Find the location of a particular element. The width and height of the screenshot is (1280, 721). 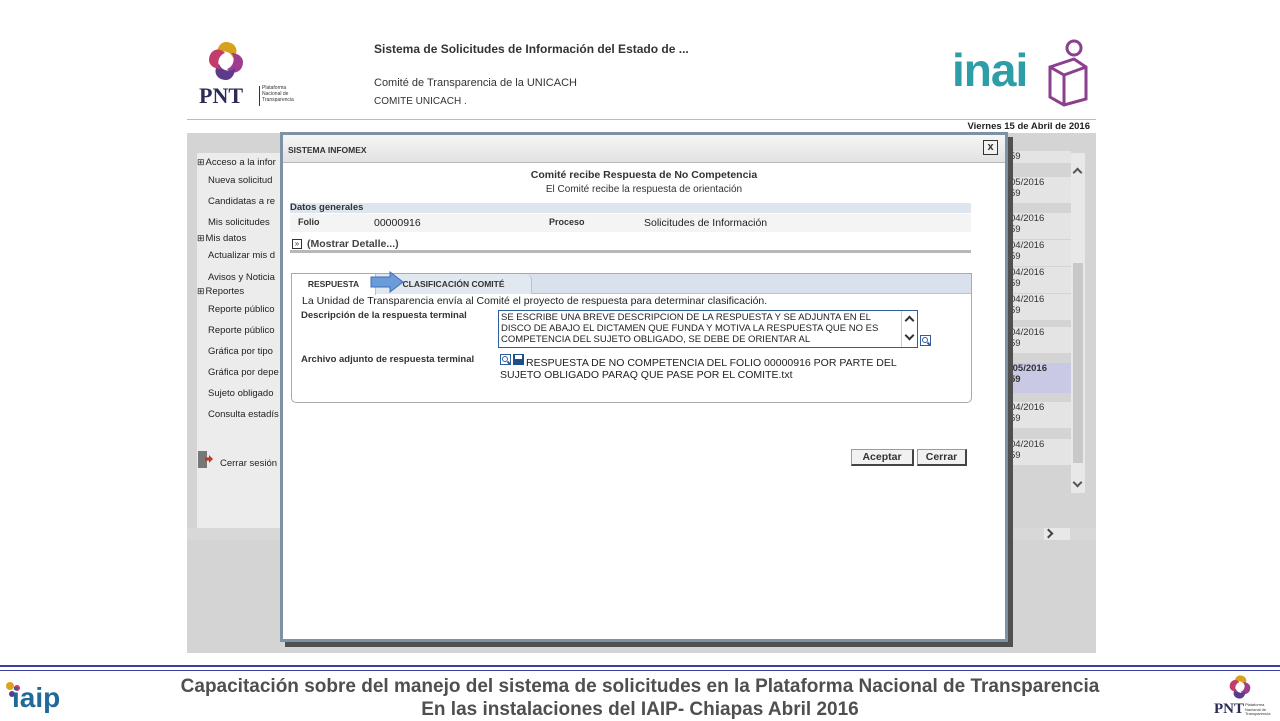

logout-icon is located at coordinates (205, 459).